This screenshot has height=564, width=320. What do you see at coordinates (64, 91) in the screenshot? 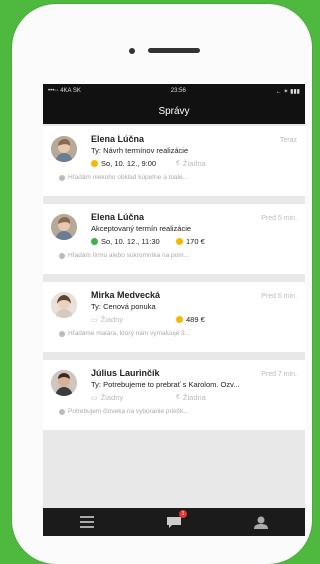
I see `carrier-label: •••◦◦ 4KA SK` at bounding box center [64, 91].